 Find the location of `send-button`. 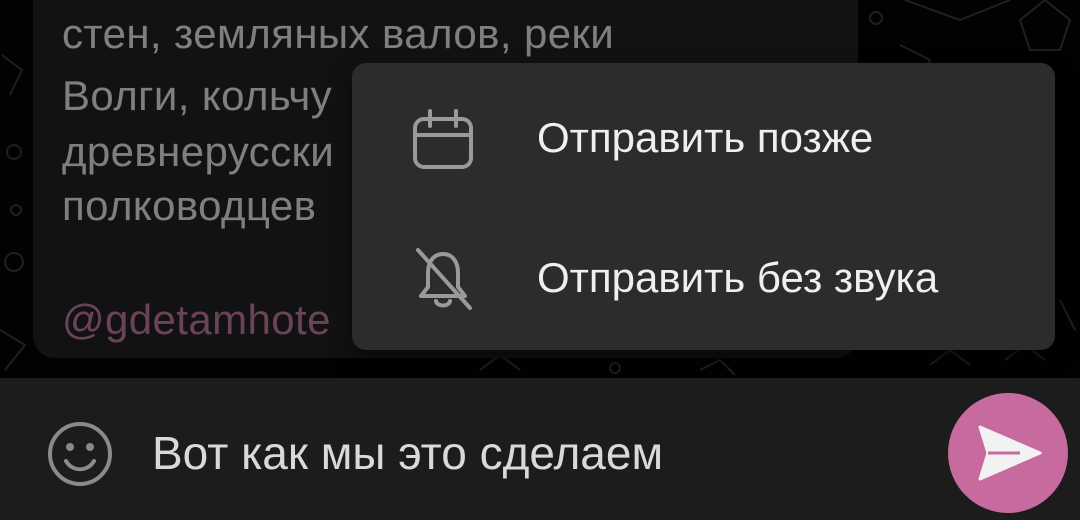

send-button is located at coordinates (1008, 453).